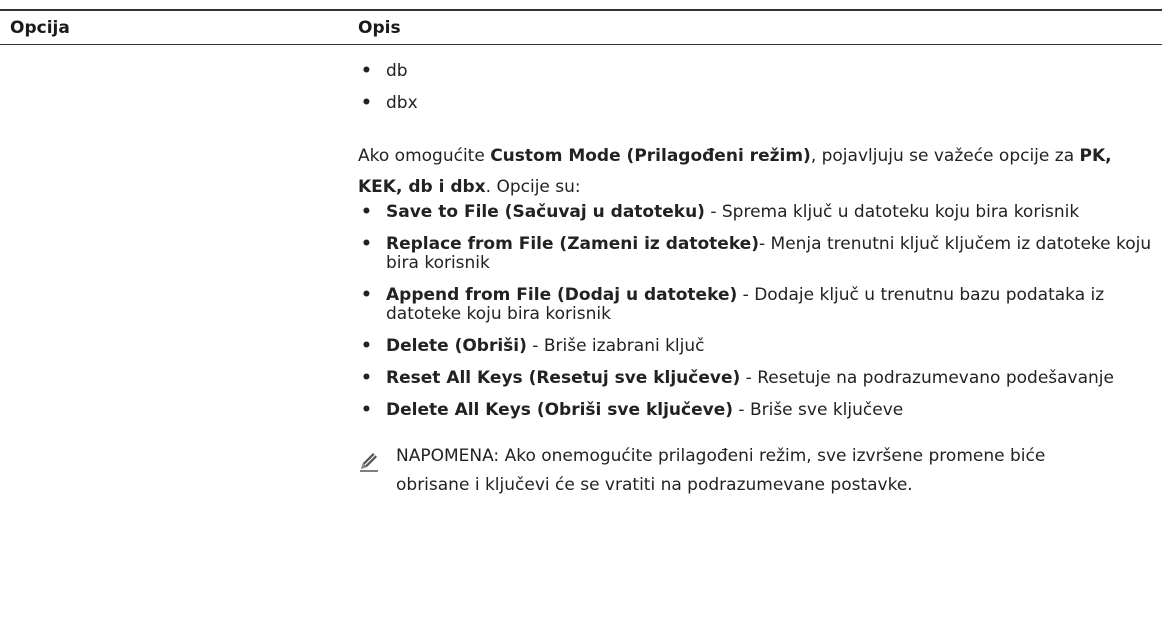 Image resolution: width=1162 pixels, height=630 pixels. I want to click on list-item-text: dbx, so click(402, 103).